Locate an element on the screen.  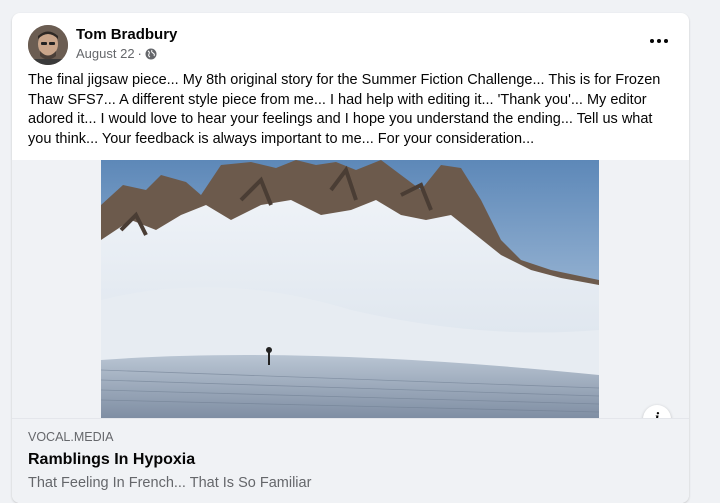
link-domain: VOCAL.MEDIA is located at coordinates (71, 437).